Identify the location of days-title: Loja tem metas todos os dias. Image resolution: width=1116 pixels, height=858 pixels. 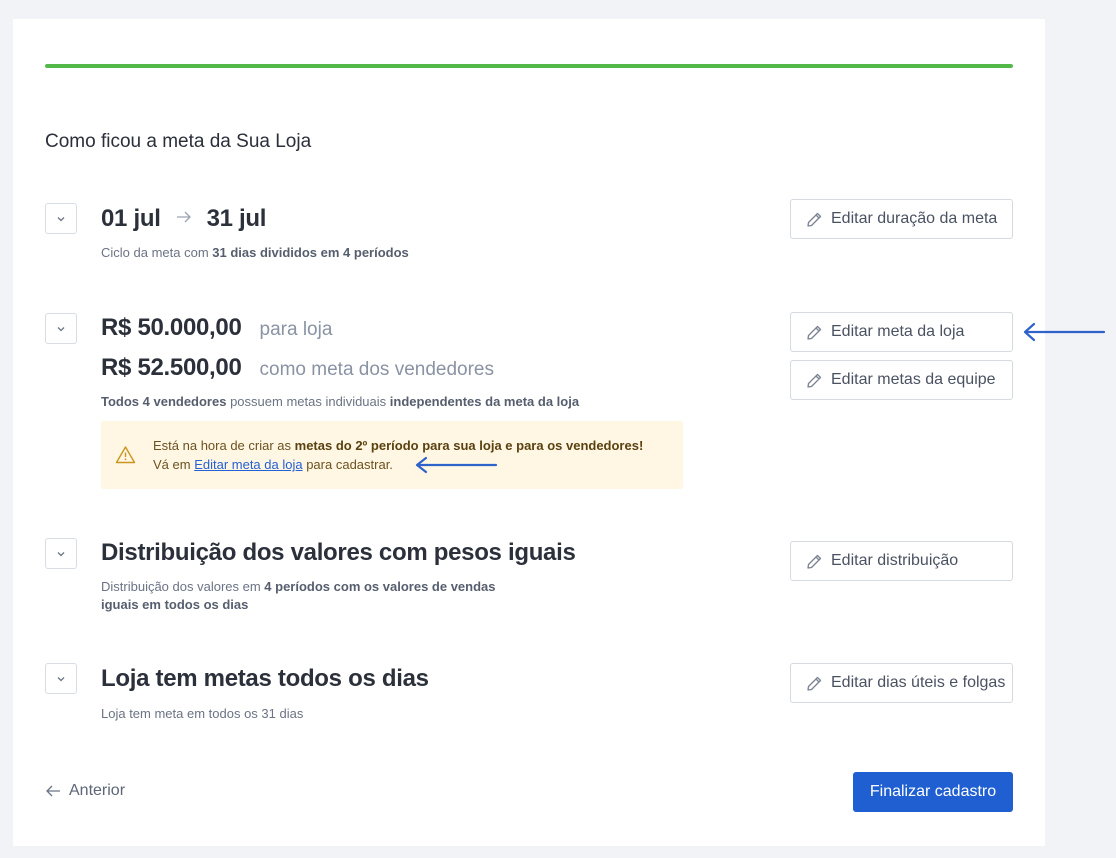
(265, 678).